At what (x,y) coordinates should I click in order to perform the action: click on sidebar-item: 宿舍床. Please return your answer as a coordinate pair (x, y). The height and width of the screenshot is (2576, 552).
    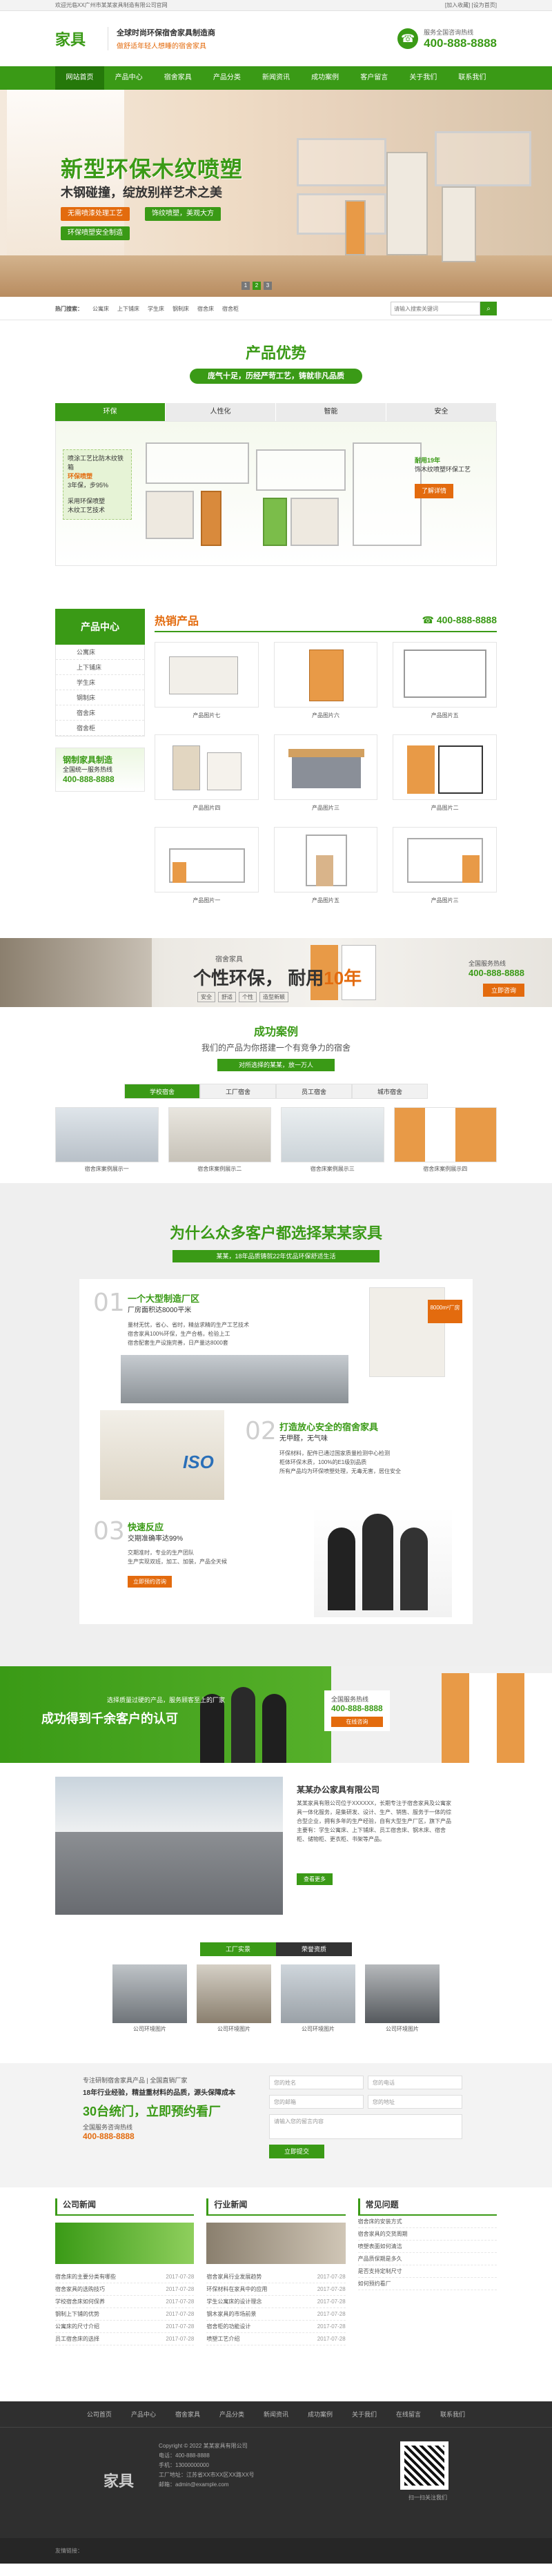
    Looking at the image, I should click on (100, 713).